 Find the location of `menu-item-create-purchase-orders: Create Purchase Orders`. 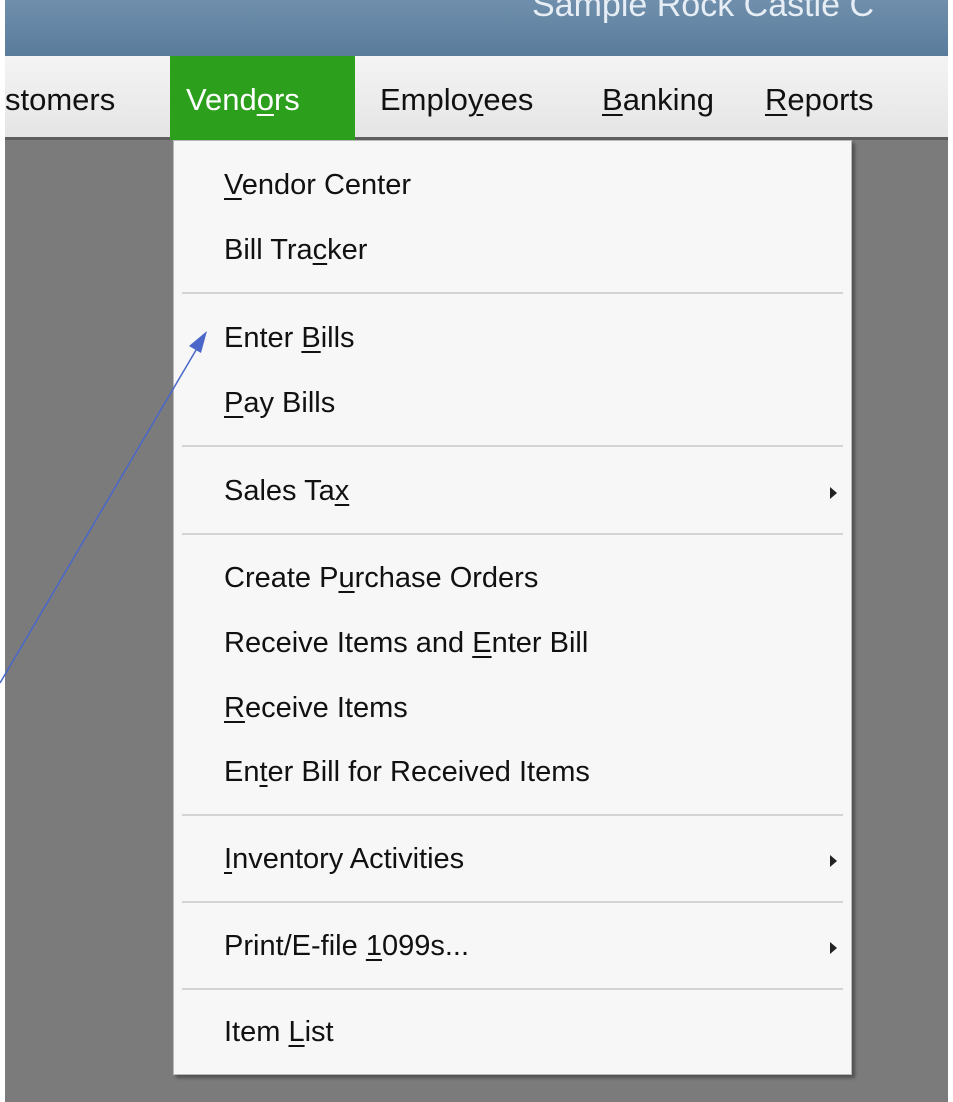

menu-item-create-purchase-orders: Create Purchase Orders is located at coordinates (381, 578).